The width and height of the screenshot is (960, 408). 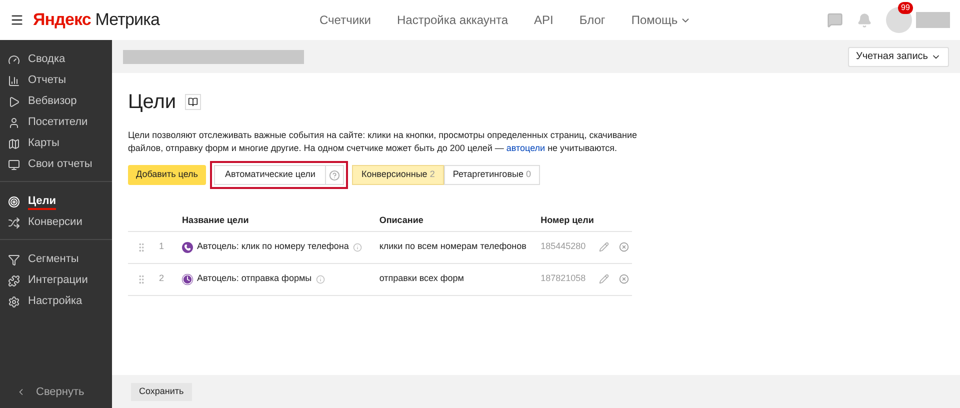 I want to click on sidebar-item: Сводка, so click(x=56, y=59).